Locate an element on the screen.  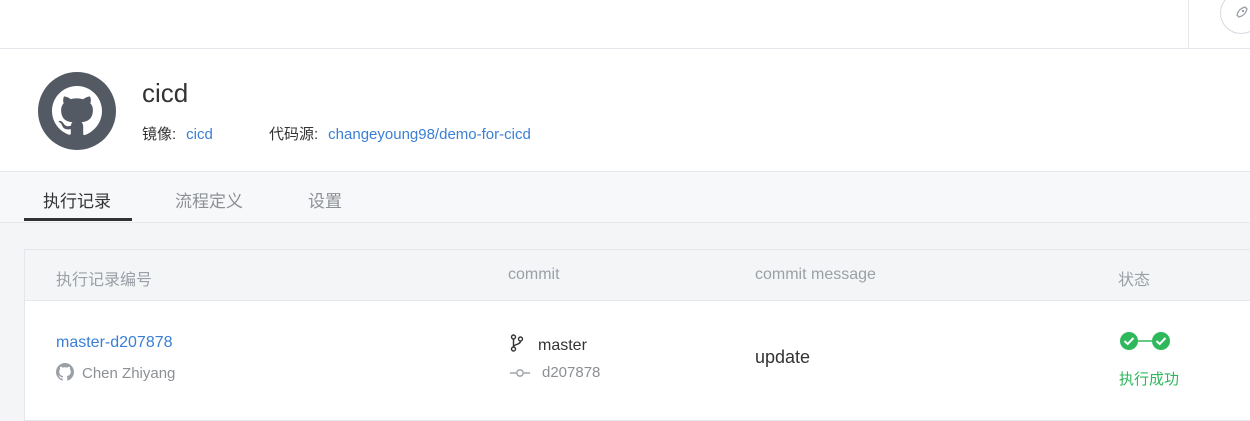
commit-icon is located at coordinates (520, 373).